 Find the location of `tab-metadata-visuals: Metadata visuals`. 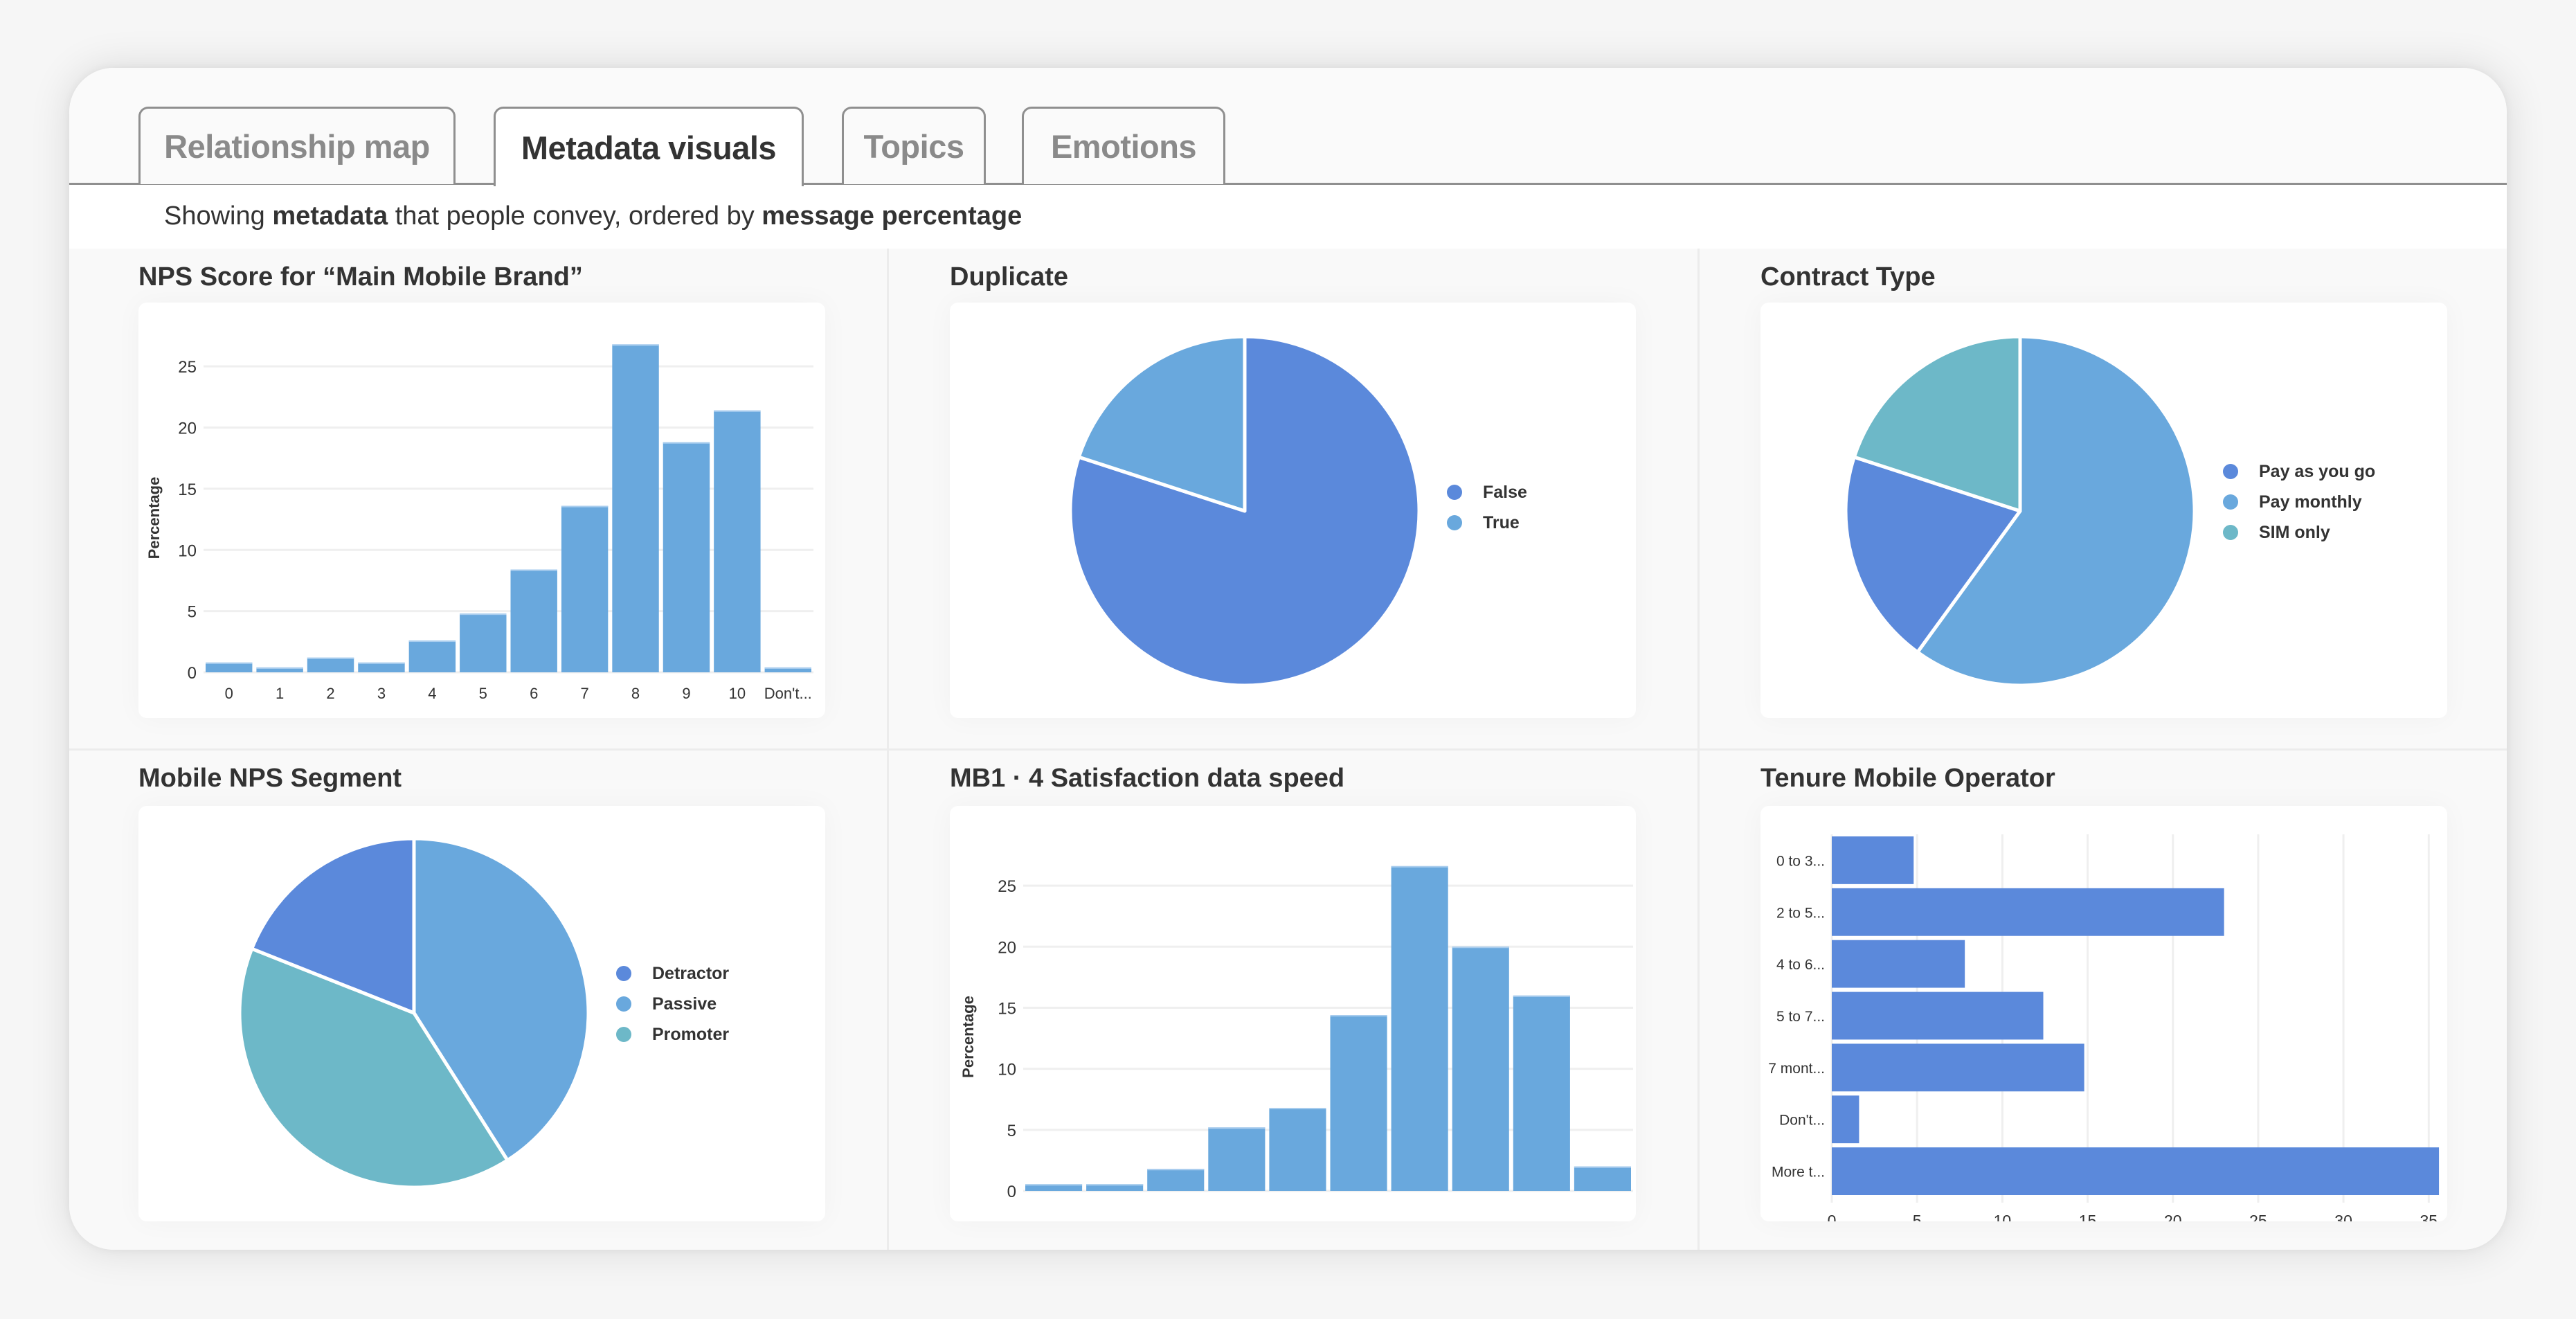

tab-metadata-visuals: Metadata visuals is located at coordinates (649, 147).